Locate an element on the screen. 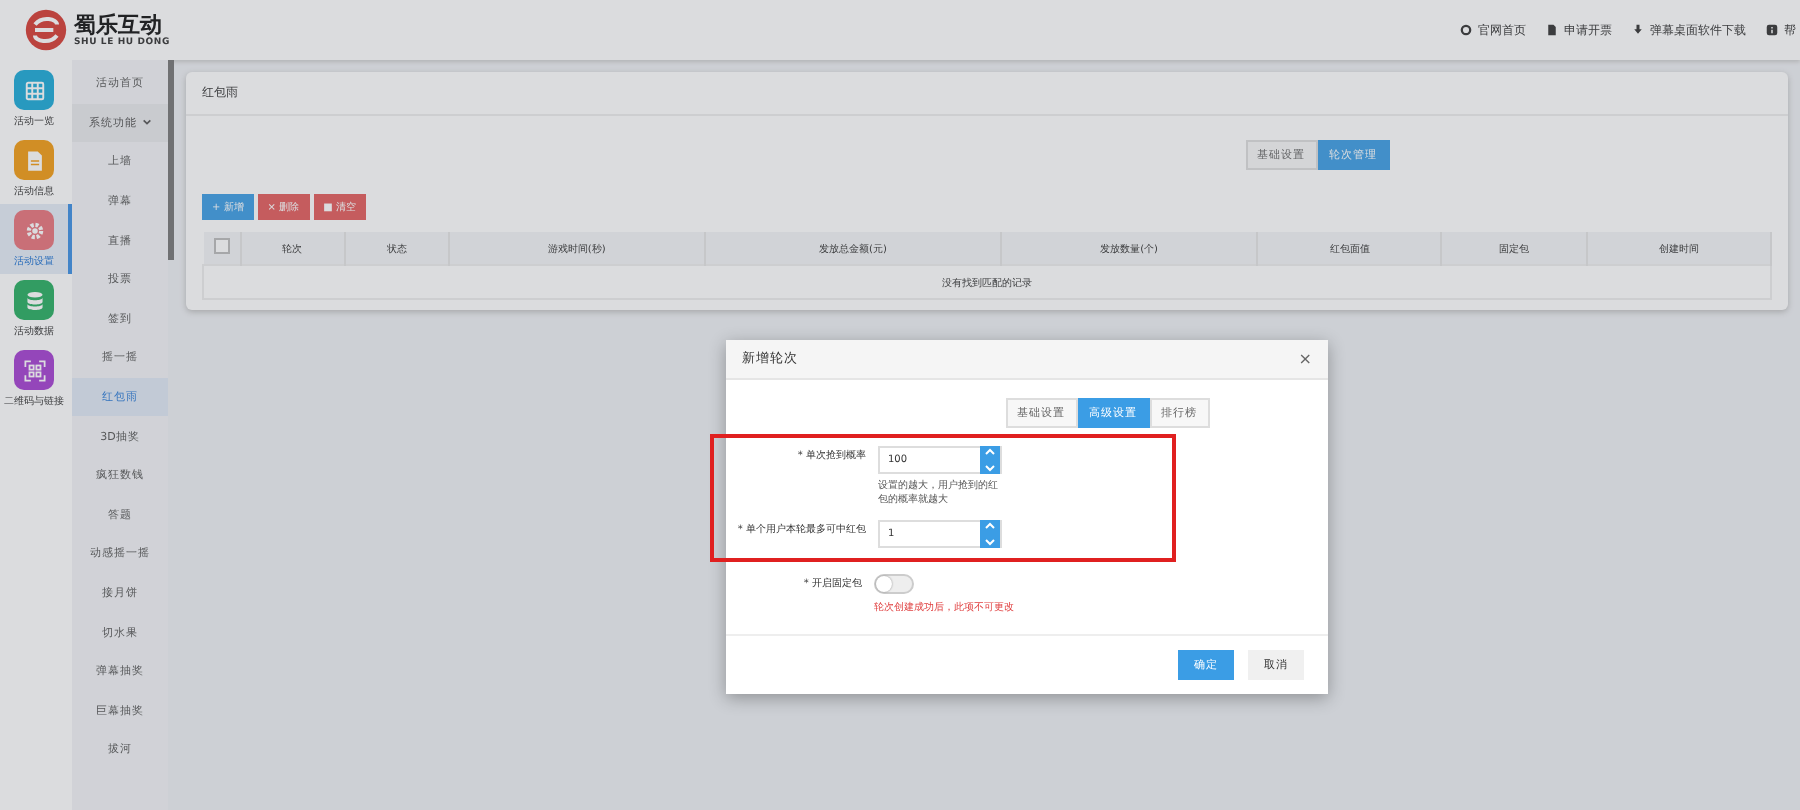 This screenshot has width=1800, height=810. checkbox is located at coordinates (221, 246).